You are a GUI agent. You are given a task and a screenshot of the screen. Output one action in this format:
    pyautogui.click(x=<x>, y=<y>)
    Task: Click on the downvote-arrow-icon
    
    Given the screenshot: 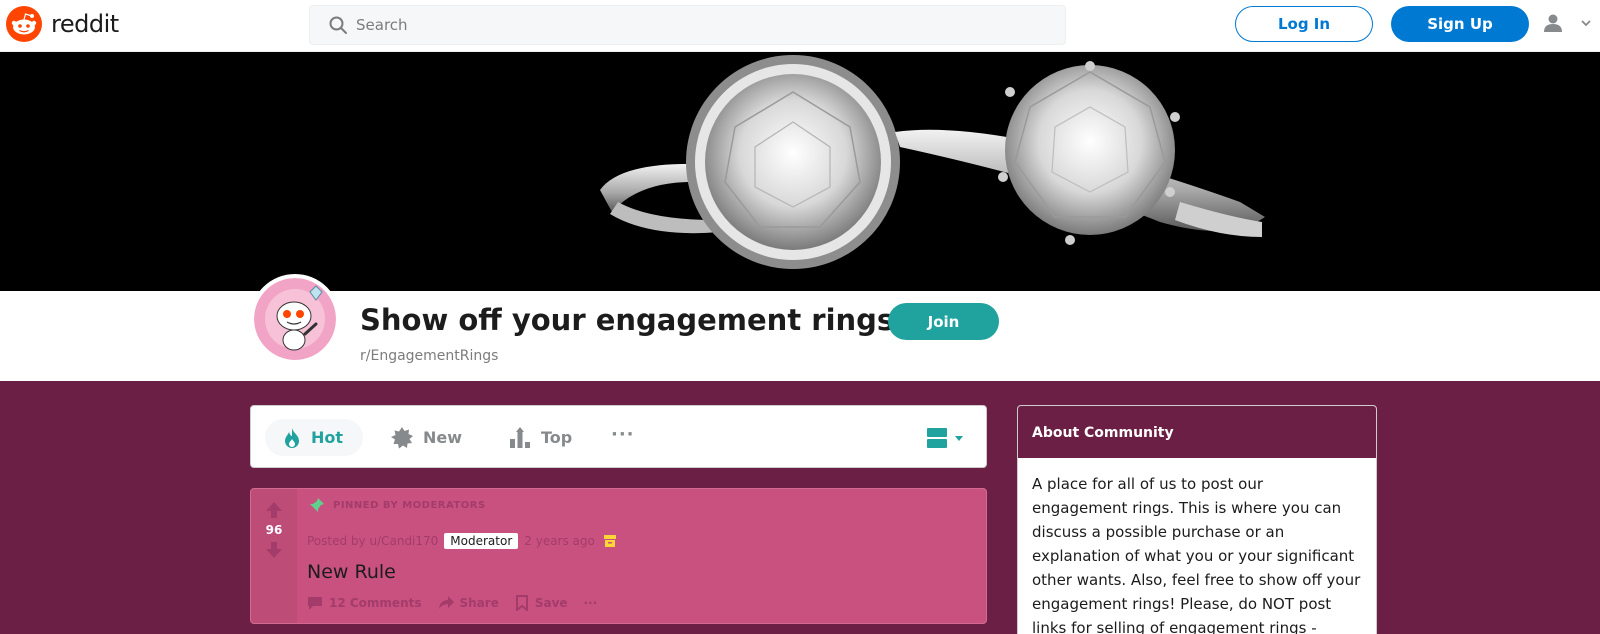 What is the action you would take?
    pyautogui.click(x=274, y=550)
    